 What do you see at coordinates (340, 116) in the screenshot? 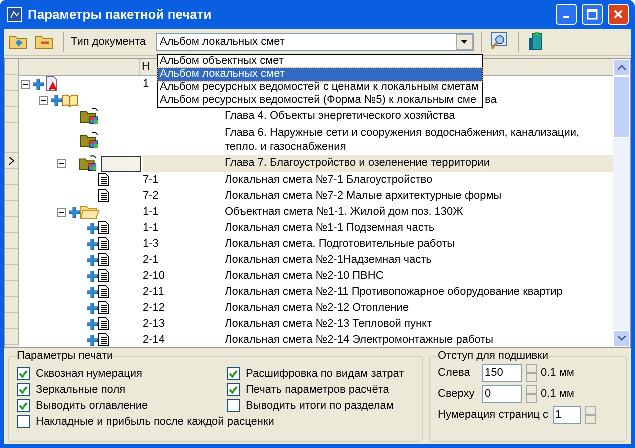
I see `row-title: Глава 4. Объекты энергетического хозяйства` at bounding box center [340, 116].